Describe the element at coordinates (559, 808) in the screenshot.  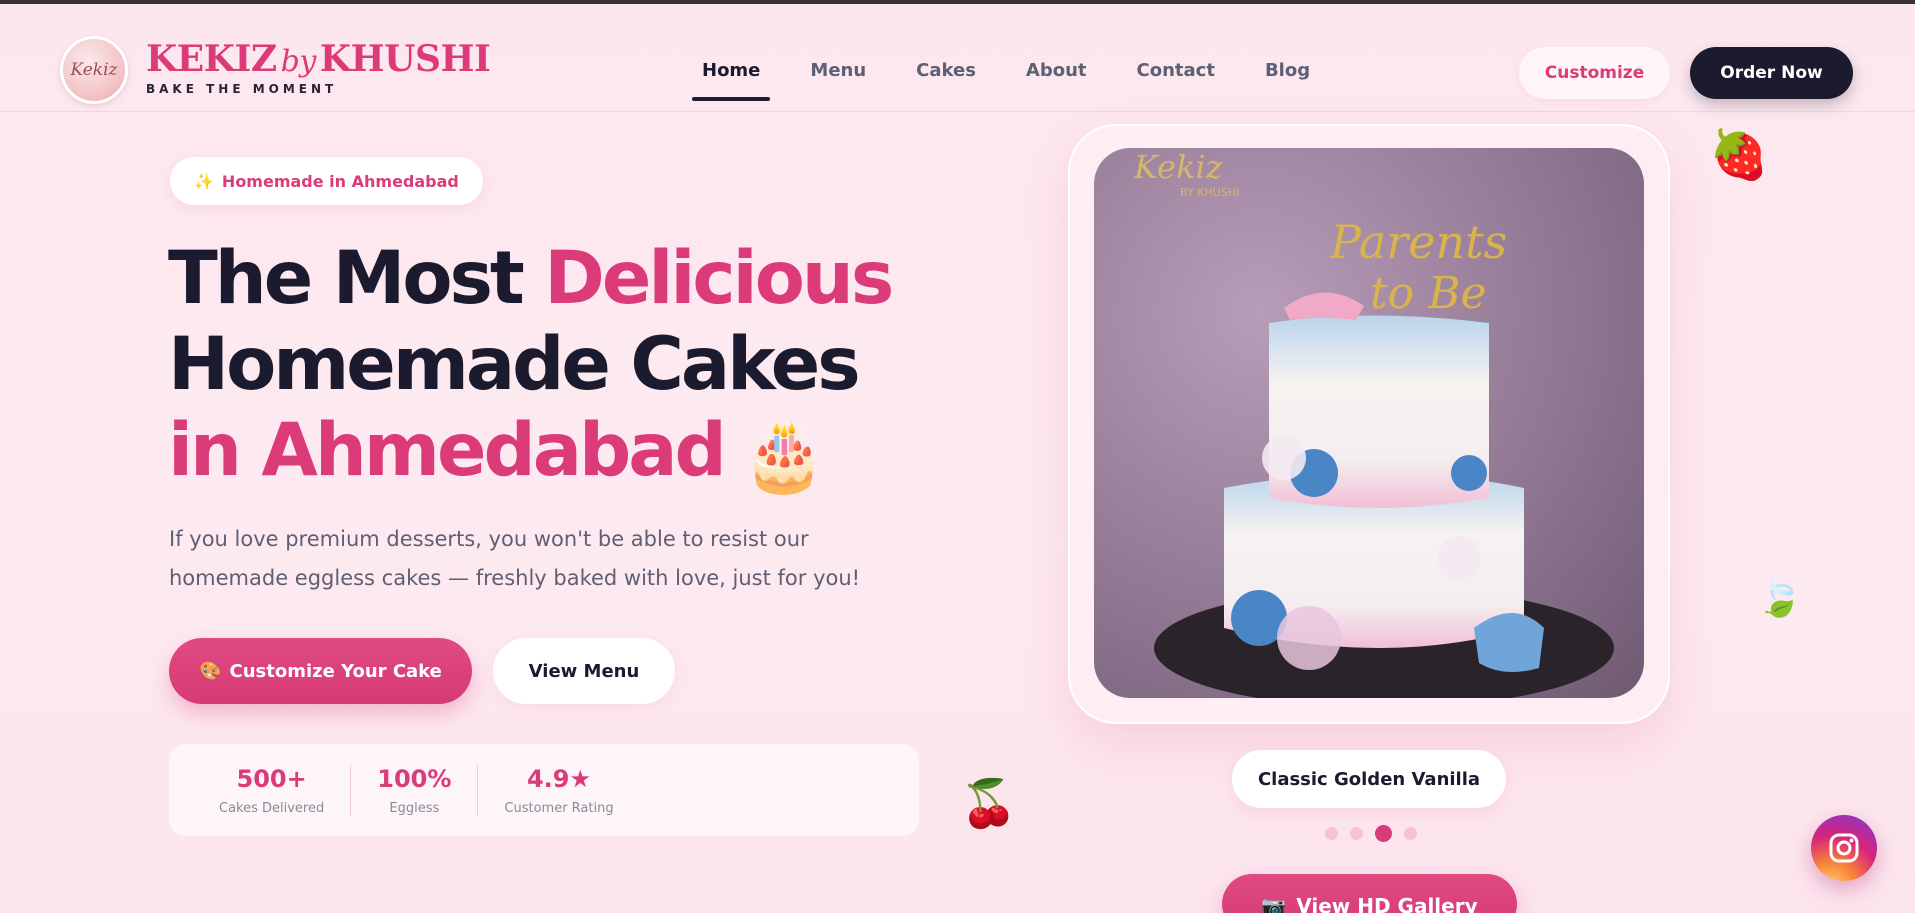
I see `stat-label: Customer Rating` at that location.